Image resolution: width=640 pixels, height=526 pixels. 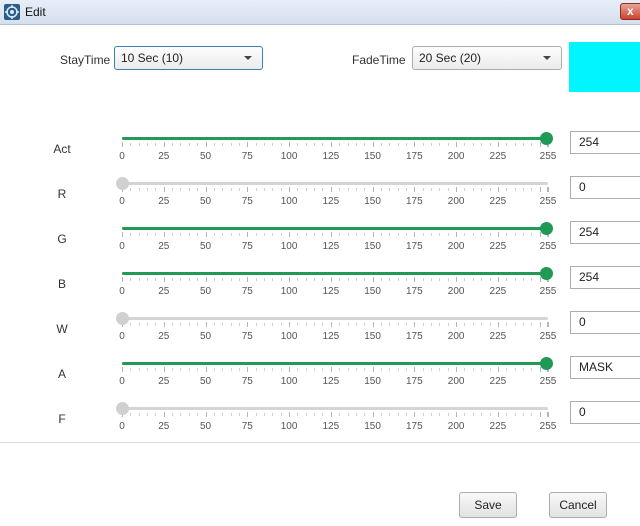 What do you see at coordinates (331, 156) in the screenshot?
I see `slider-tick-label: 125` at bounding box center [331, 156].